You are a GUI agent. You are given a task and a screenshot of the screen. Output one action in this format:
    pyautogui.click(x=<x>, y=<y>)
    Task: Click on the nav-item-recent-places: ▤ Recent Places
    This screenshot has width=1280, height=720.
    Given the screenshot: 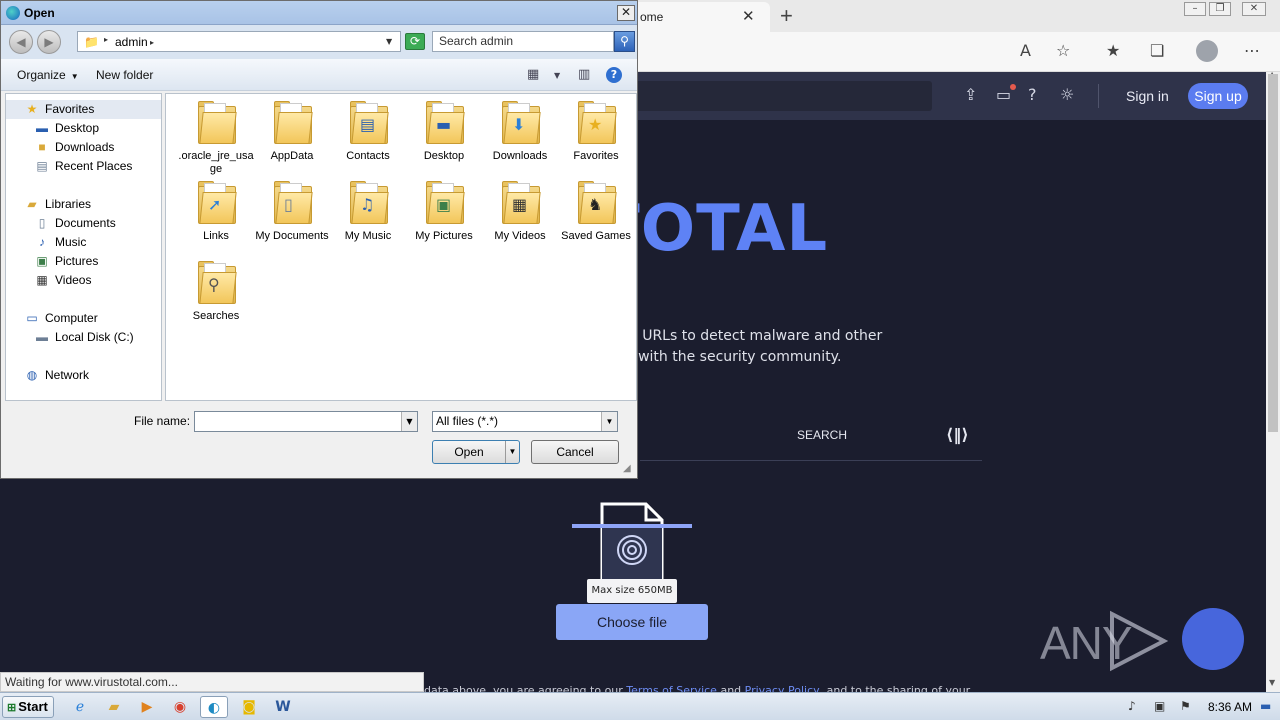 What is the action you would take?
    pyautogui.click(x=83, y=166)
    